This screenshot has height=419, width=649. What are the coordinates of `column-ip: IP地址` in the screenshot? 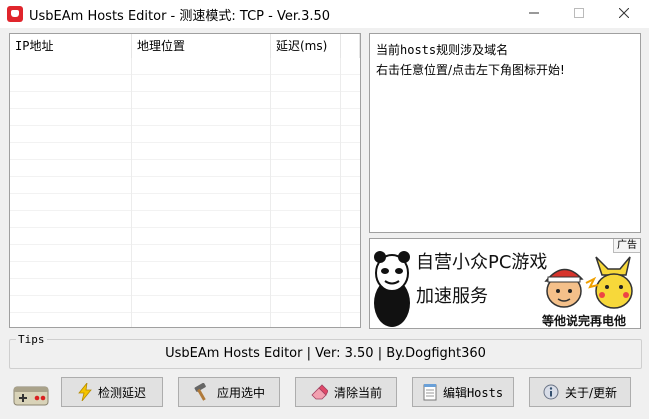 It's located at (71, 46).